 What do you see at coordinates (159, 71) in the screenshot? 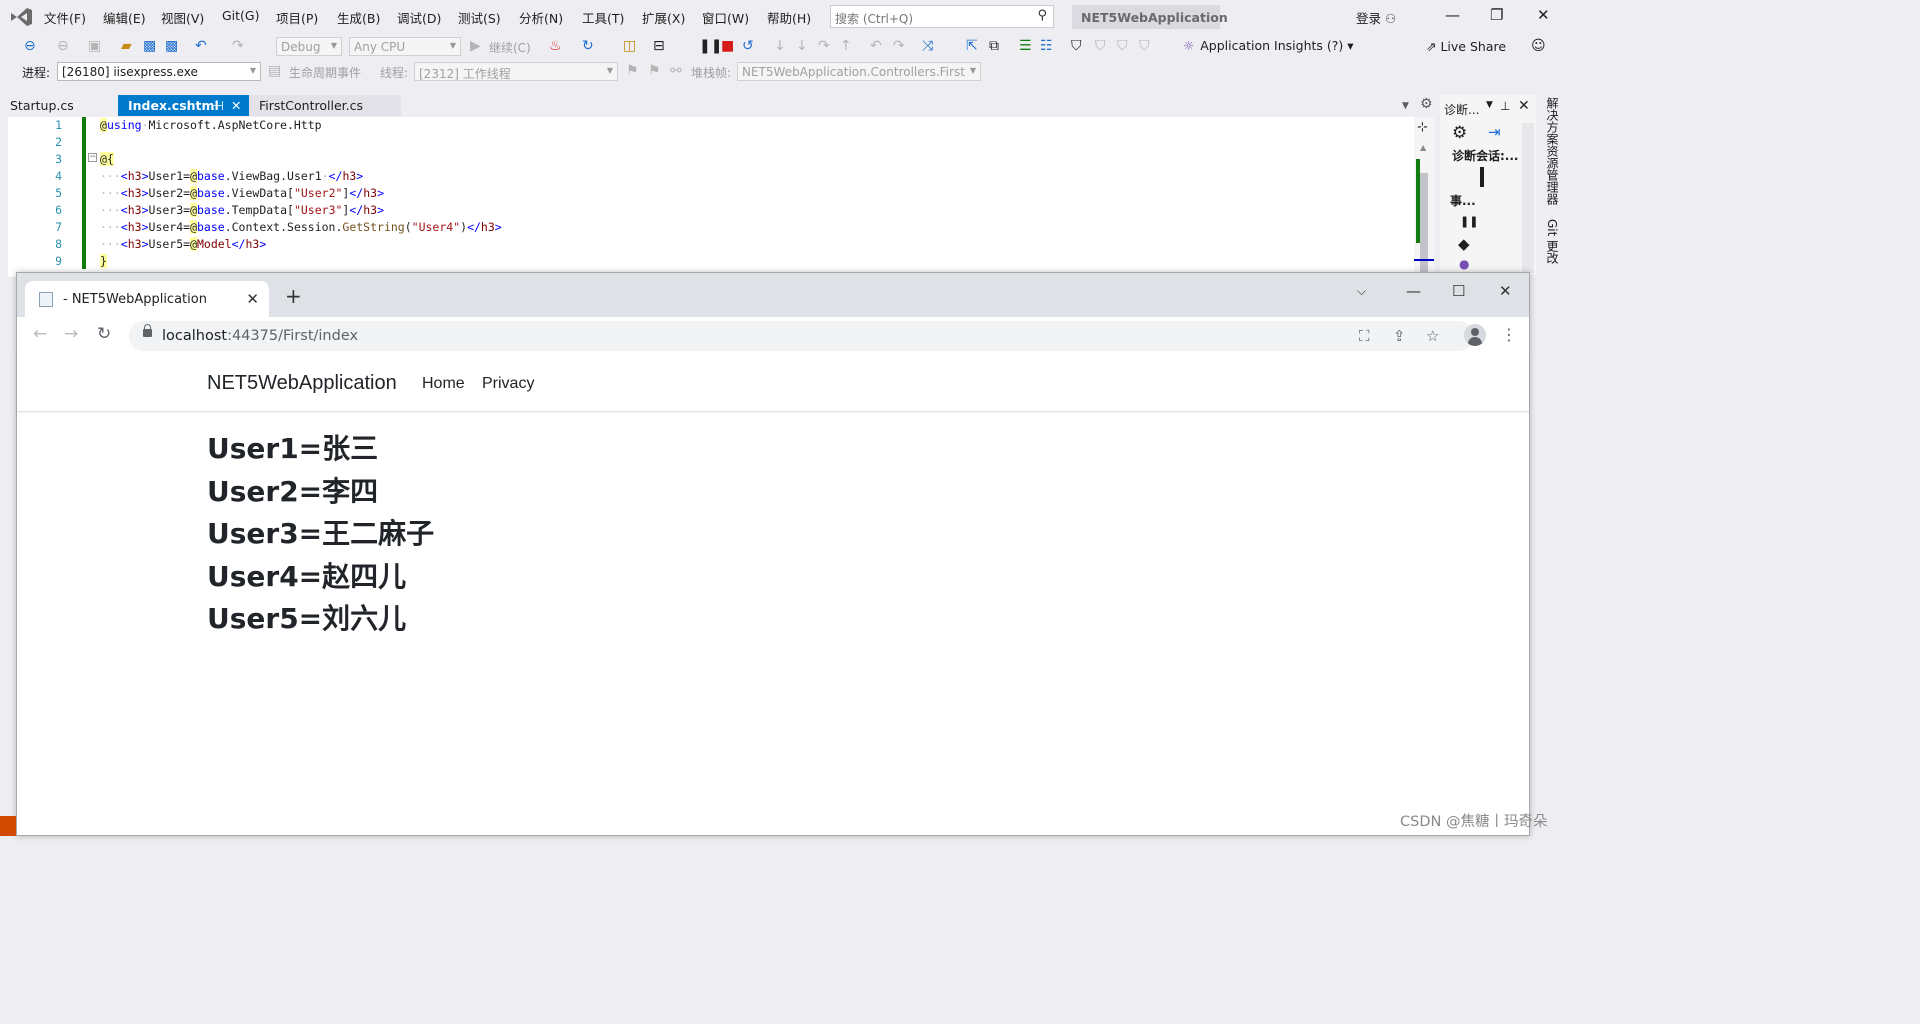
I see `process-select: [26180] iisexpress.exe ▼` at bounding box center [159, 71].